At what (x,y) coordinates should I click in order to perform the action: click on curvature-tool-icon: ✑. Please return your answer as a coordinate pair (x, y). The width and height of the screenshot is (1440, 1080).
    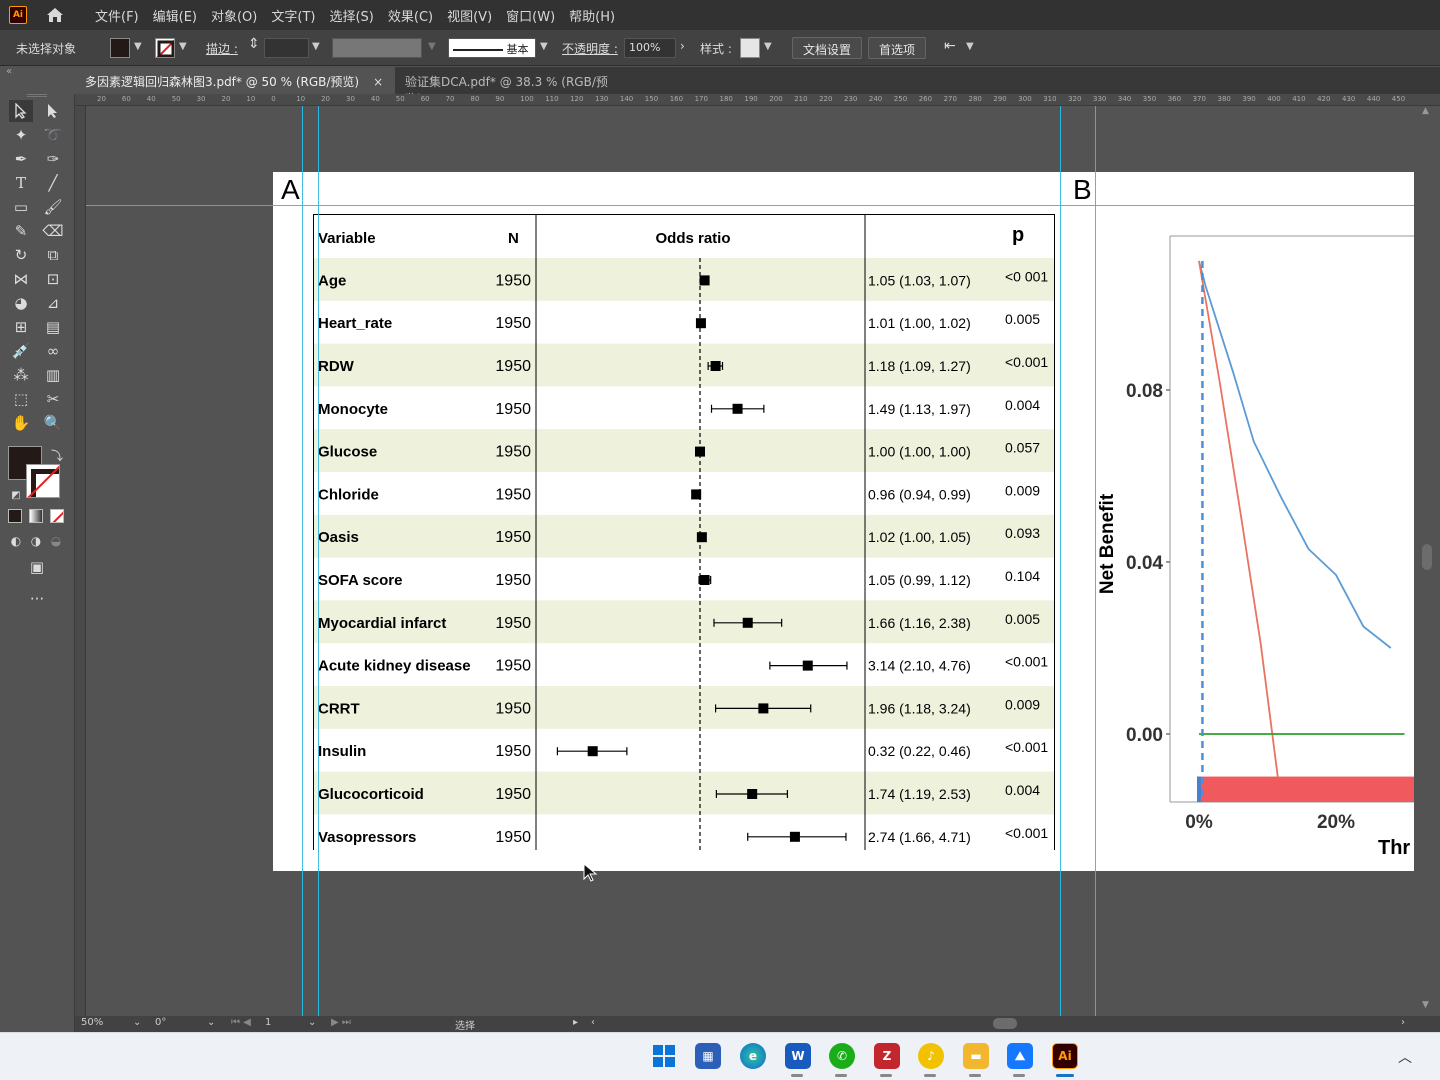
    Looking at the image, I should click on (53, 159).